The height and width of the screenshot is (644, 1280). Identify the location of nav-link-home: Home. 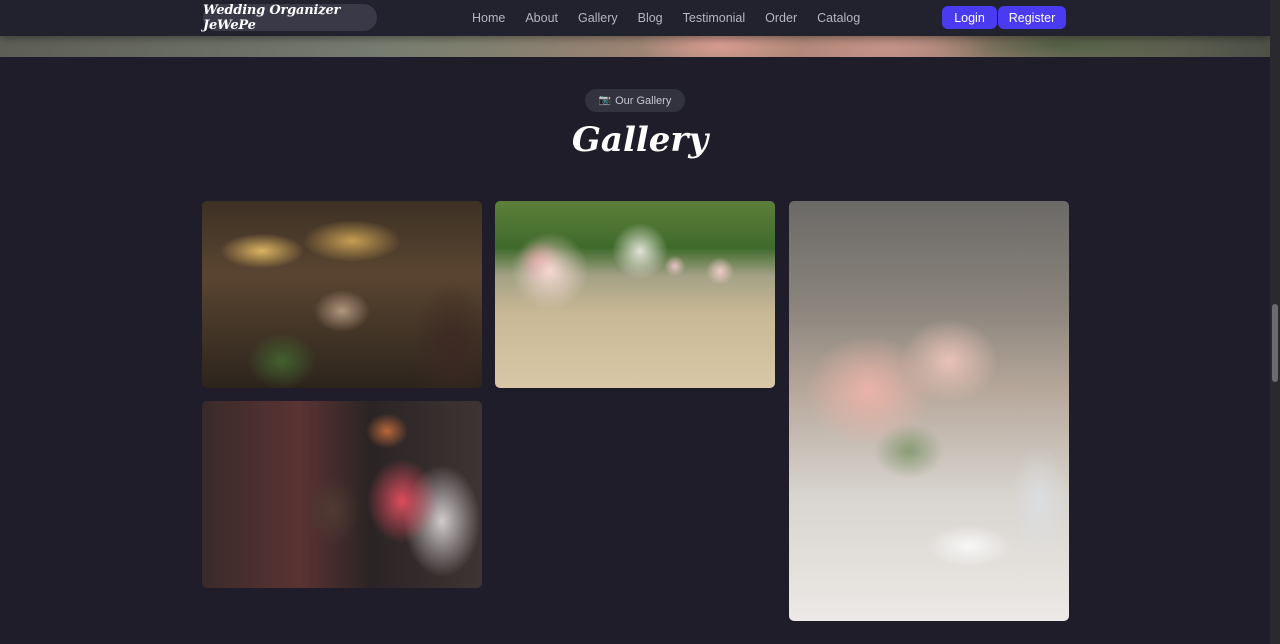
(488, 18).